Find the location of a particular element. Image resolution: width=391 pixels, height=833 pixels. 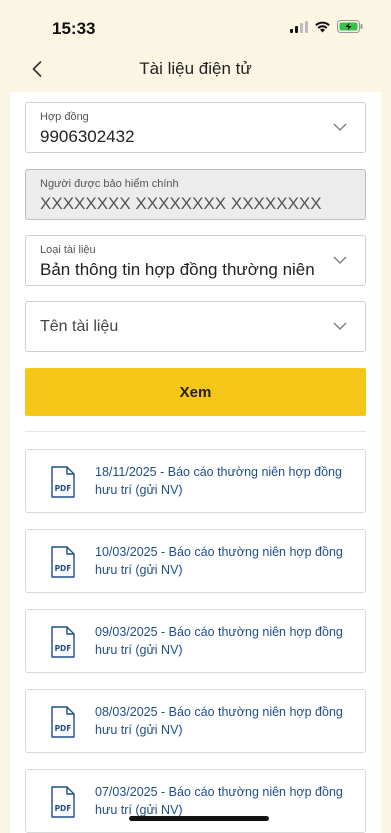

home-indicator is located at coordinates (199, 818).